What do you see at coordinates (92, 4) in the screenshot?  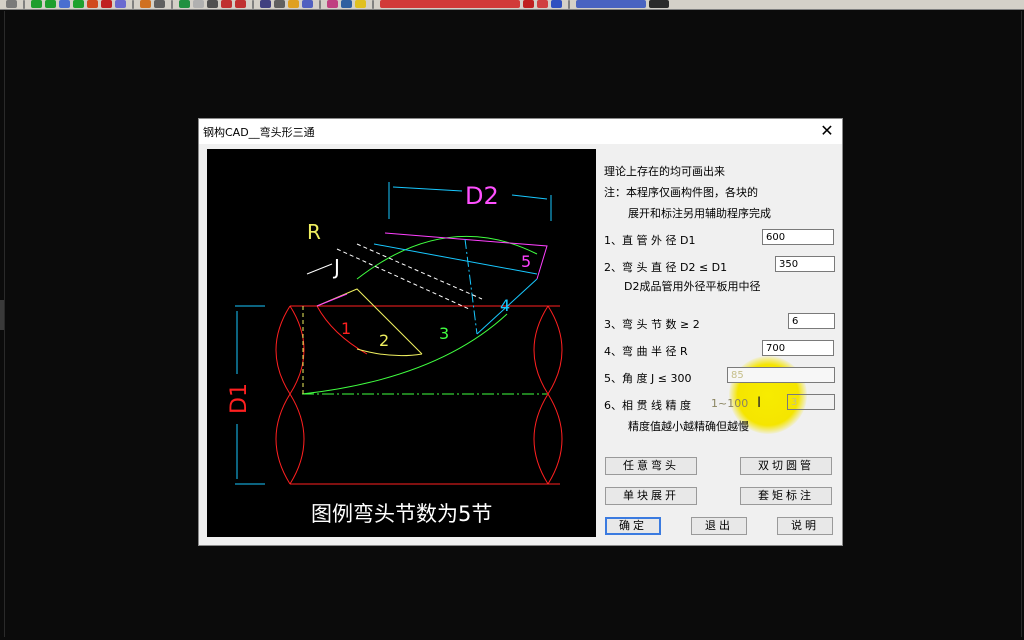 I see `circle-icon` at bounding box center [92, 4].